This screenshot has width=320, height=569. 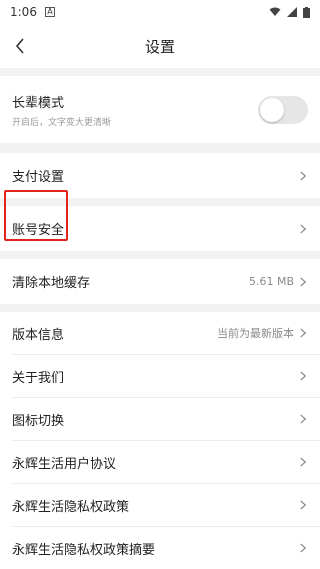 I want to click on elder-mode-right, so click(x=283, y=109).